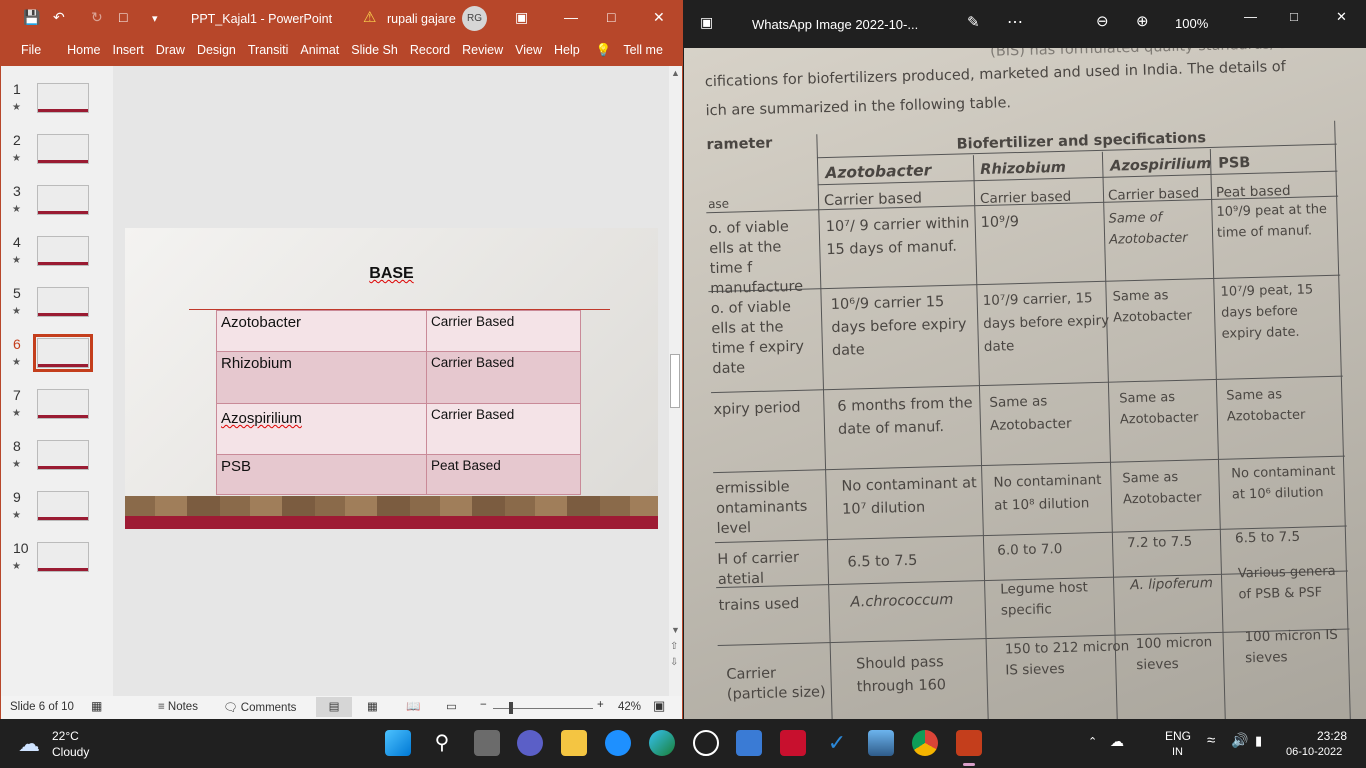  What do you see at coordinates (1191, 23) in the screenshot?
I see `zoom-percentage: 100%` at bounding box center [1191, 23].